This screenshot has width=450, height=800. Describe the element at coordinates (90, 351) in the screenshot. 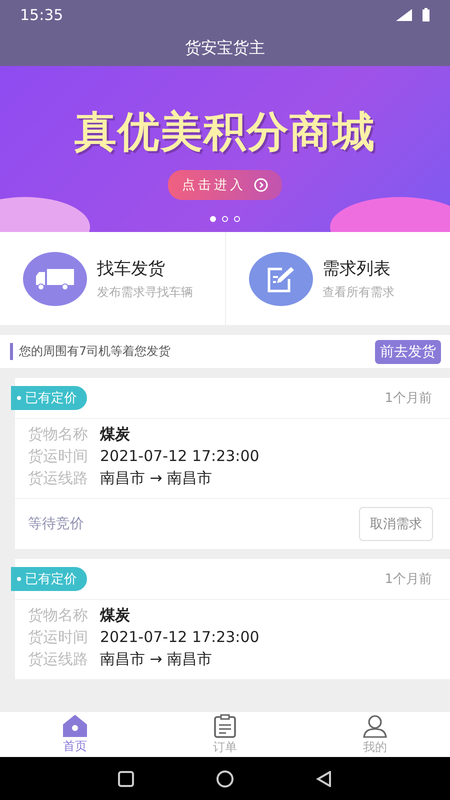

I see `notice-text: 您的周围有7司机等着您发货` at that location.